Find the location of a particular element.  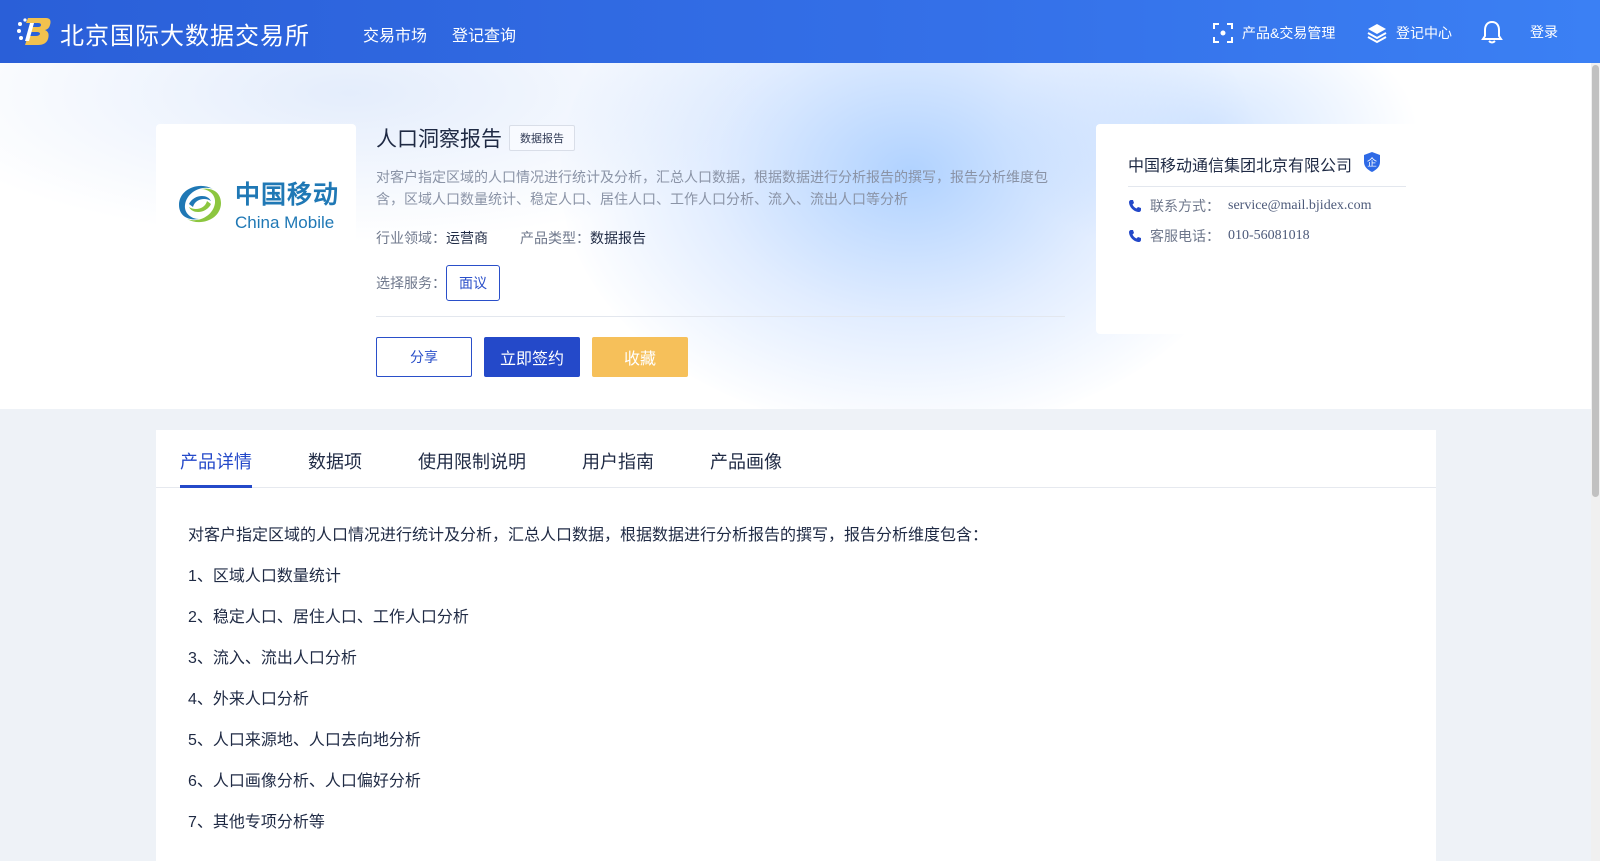

contact-email-row: 联系方式： service@mail.bjidex.com is located at coordinates (1250, 206).